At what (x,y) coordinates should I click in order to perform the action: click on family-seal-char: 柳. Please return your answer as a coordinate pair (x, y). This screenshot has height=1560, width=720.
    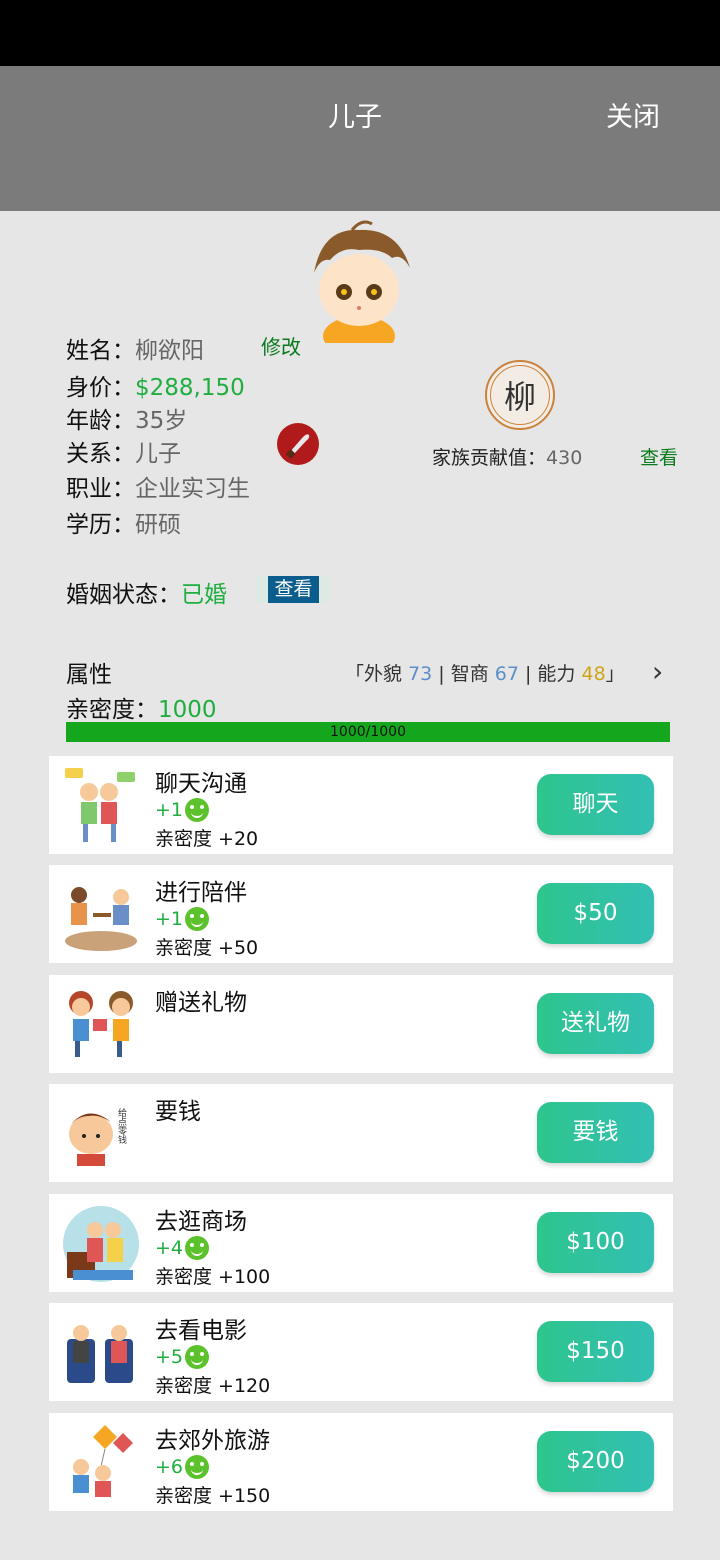
    Looking at the image, I should click on (520, 395).